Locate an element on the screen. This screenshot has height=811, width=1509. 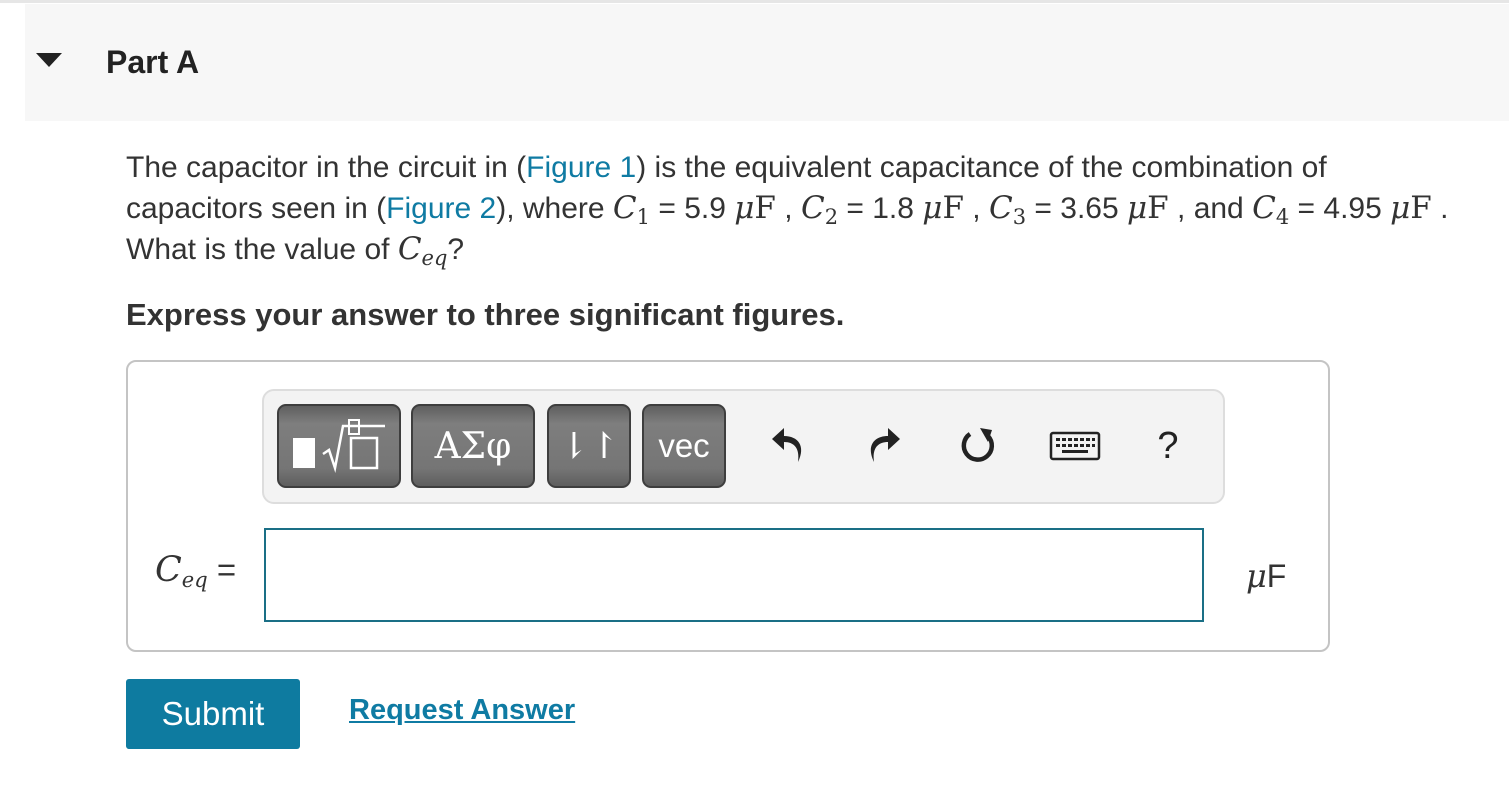
help-icon: ? is located at coordinates (1168, 446).